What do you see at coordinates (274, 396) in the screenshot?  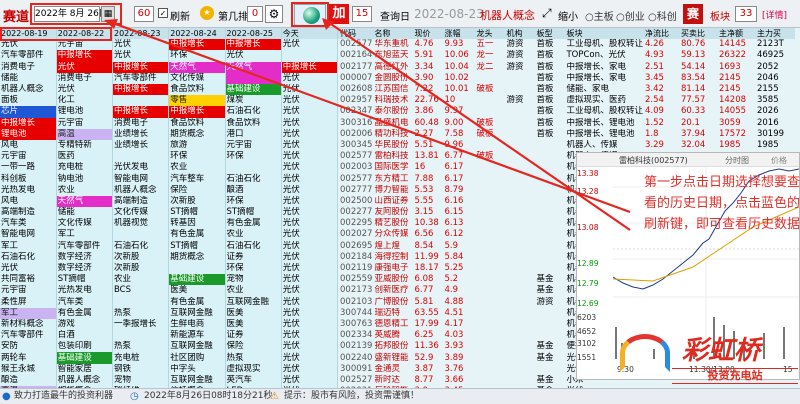 I see `warning-icon: ⚠` at bounding box center [274, 396].